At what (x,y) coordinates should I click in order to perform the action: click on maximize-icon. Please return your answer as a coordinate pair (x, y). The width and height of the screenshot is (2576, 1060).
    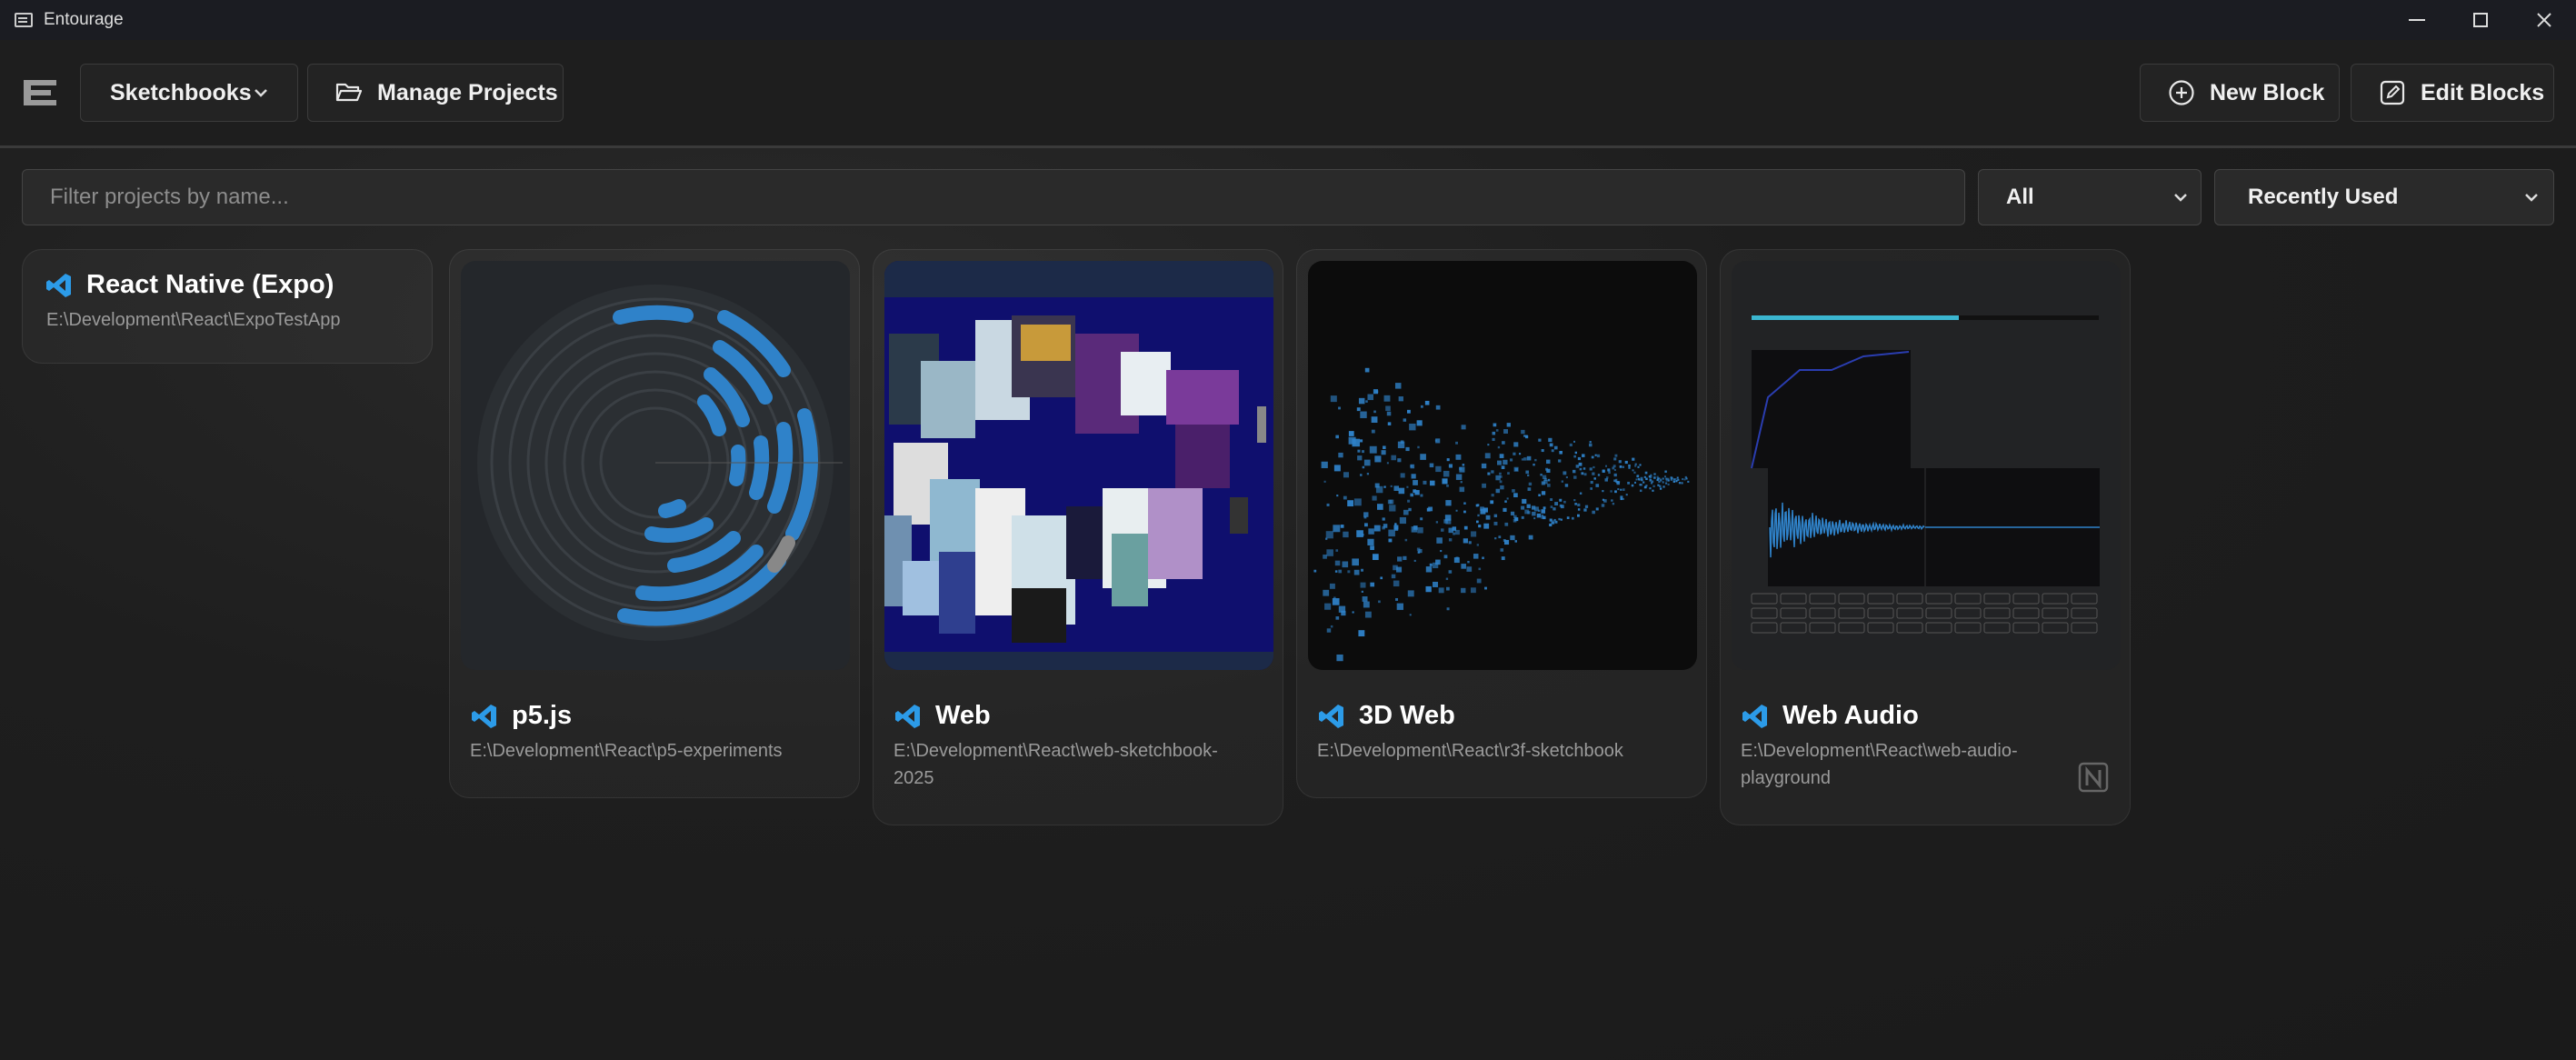
    Looking at the image, I should click on (2480, 20).